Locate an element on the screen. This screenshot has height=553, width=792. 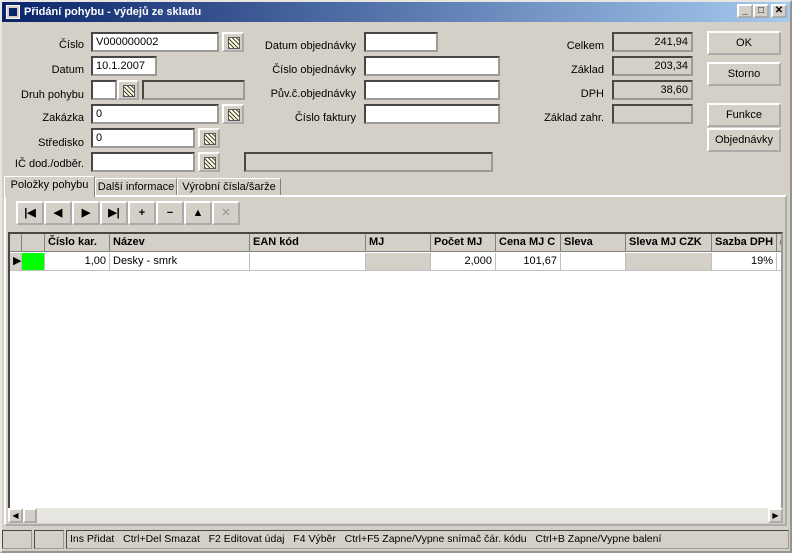
cislo-faktury-input is located at coordinates (432, 114).